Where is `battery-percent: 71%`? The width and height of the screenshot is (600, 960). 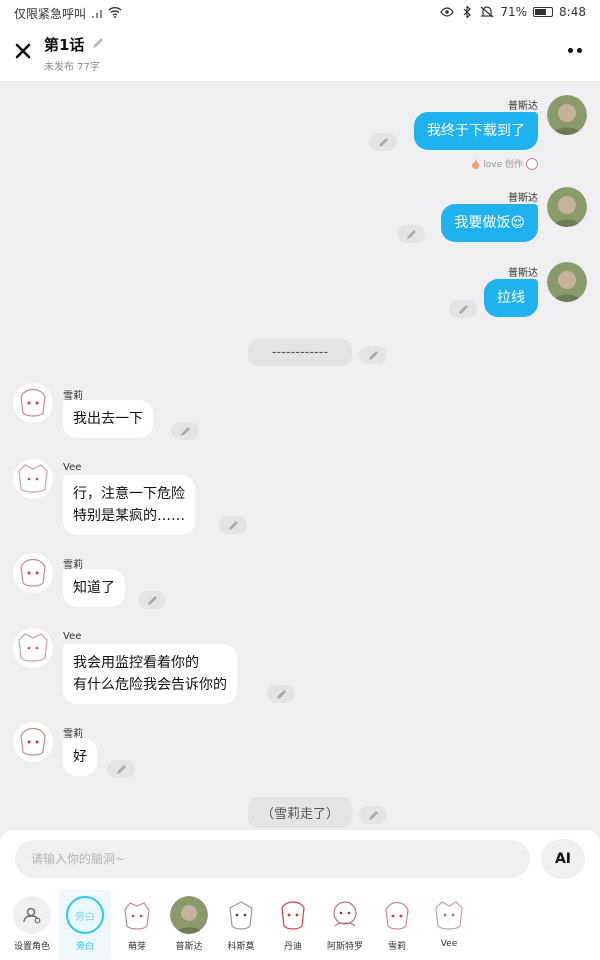 battery-percent: 71% is located at coordinates (514, 12).